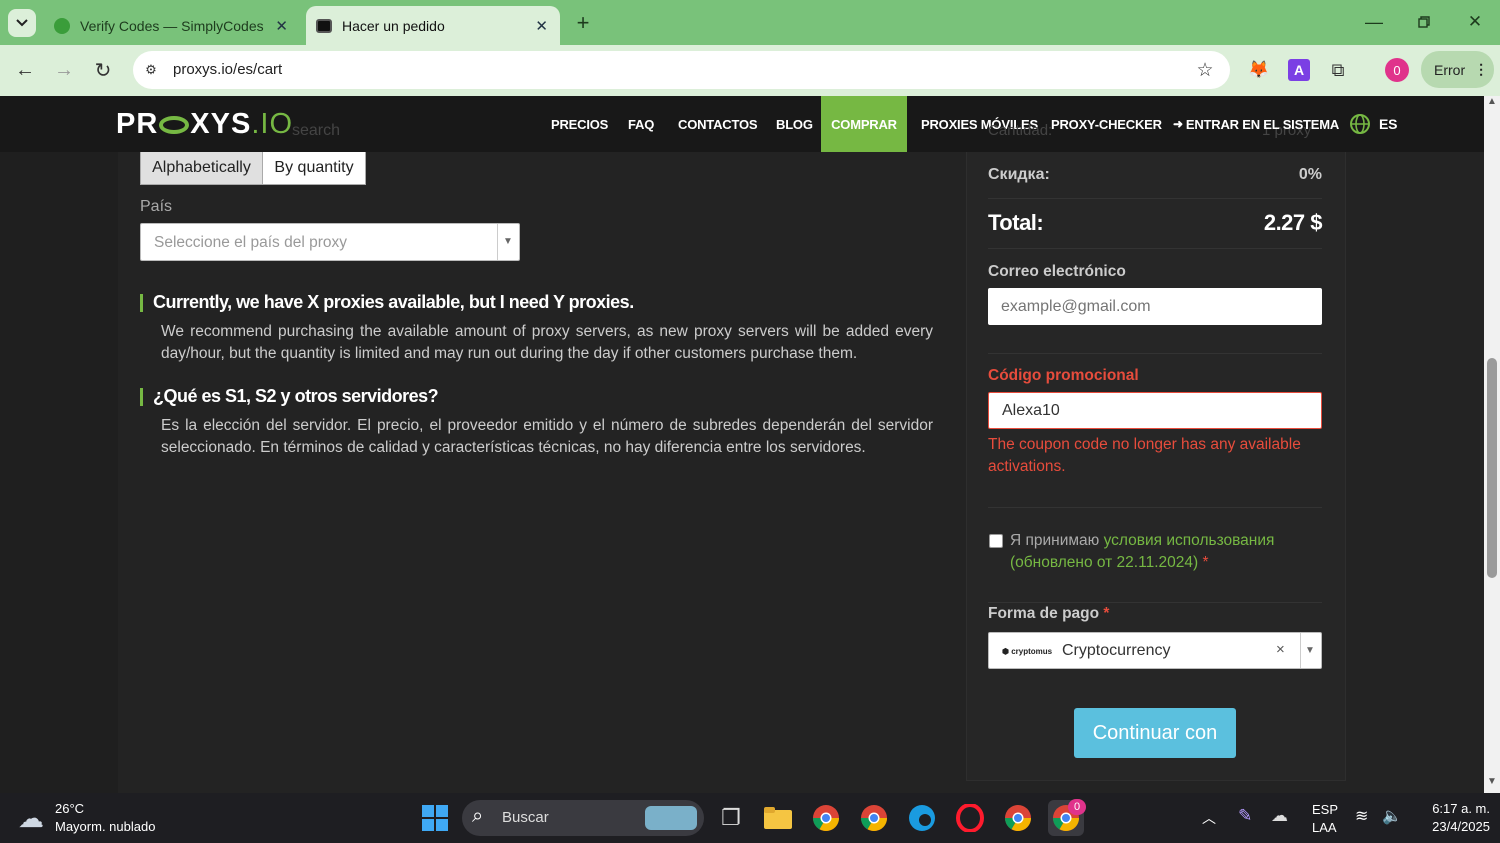  I want to click on kebab-menu-icon: ⋮, so click(1481, 69).